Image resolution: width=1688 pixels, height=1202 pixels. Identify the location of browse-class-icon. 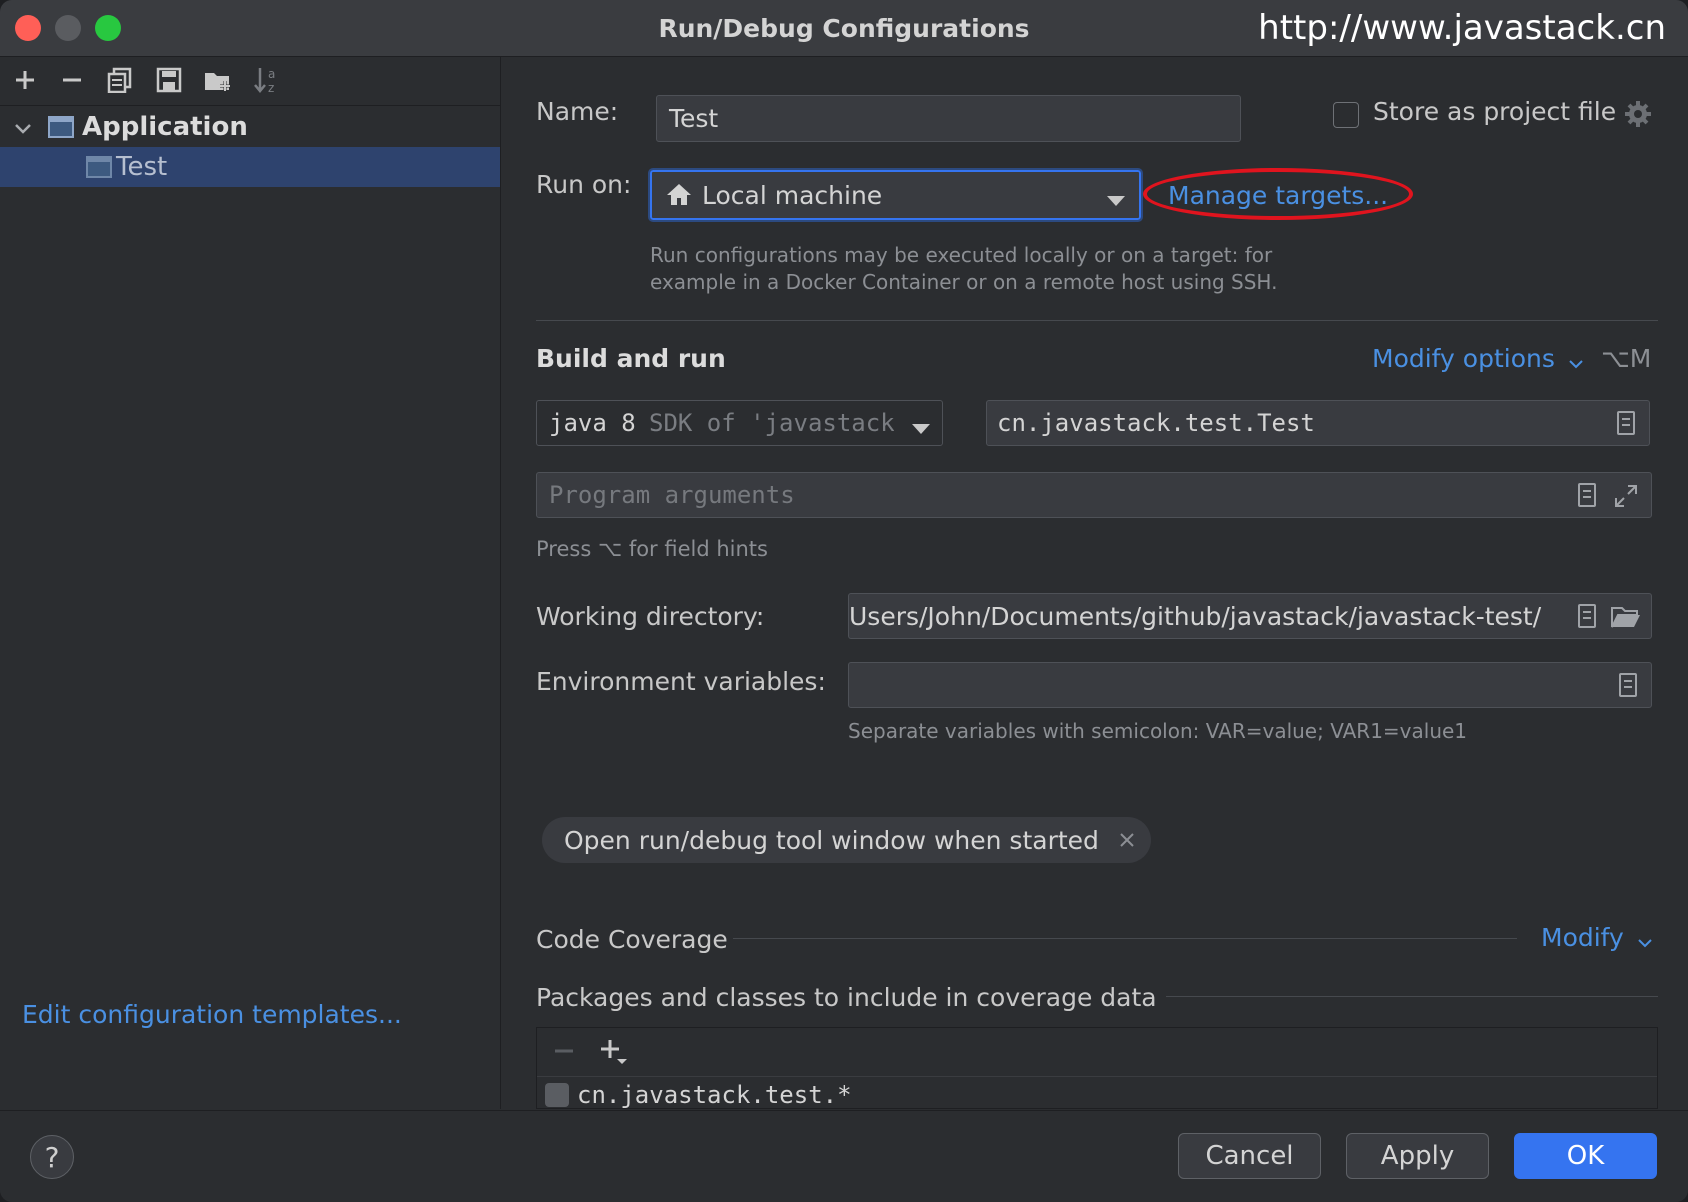
(1626, 423).